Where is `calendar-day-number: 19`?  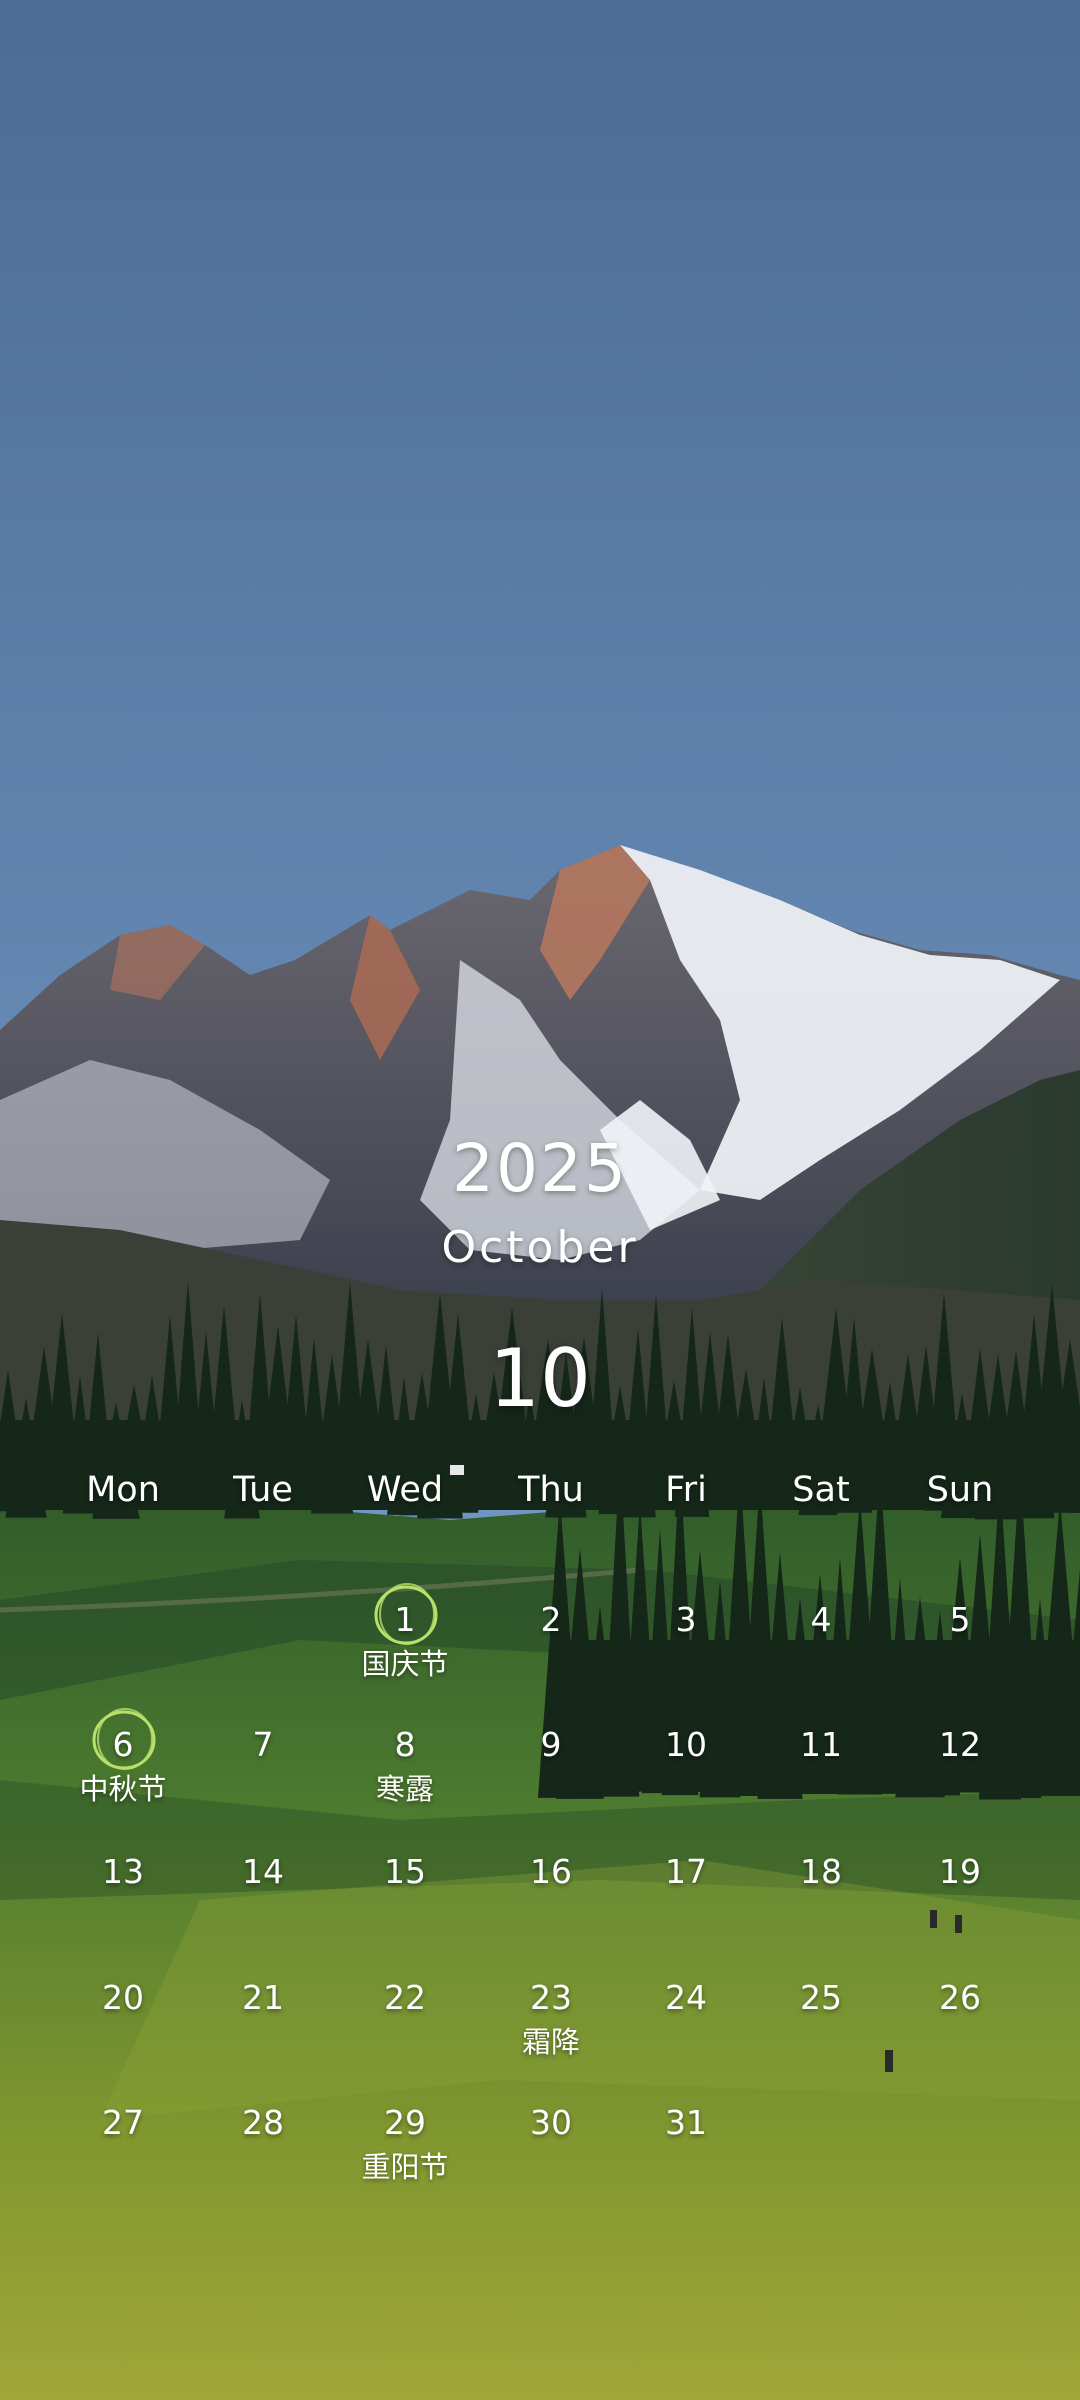
calendar-day-number: 19 is located at coordinates (960, 1871).